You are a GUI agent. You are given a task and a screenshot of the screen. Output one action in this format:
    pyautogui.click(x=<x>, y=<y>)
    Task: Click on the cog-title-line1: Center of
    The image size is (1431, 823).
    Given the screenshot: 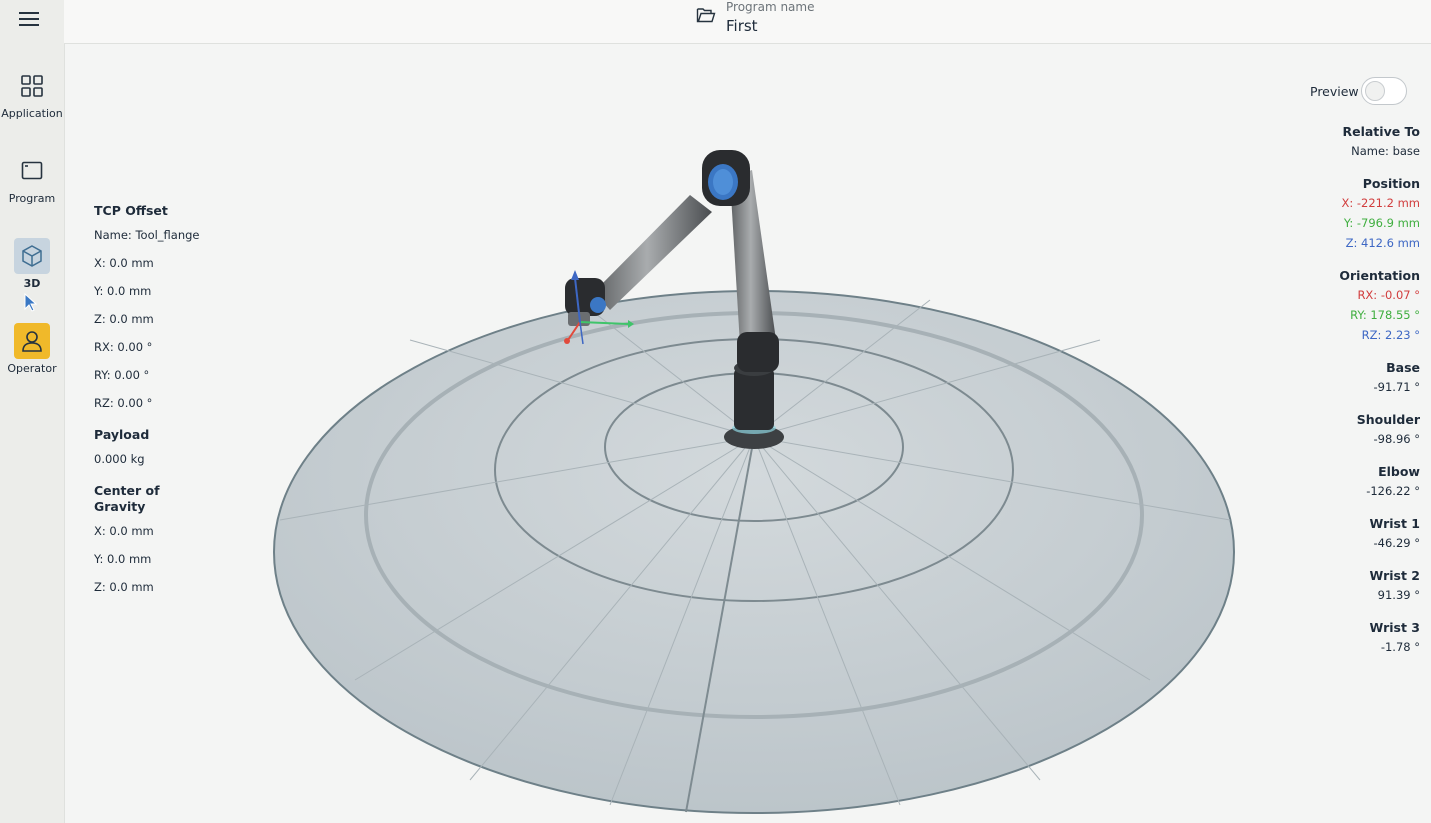 What is the action you would take?
    pyautogui.click(x=127, y=490)
    